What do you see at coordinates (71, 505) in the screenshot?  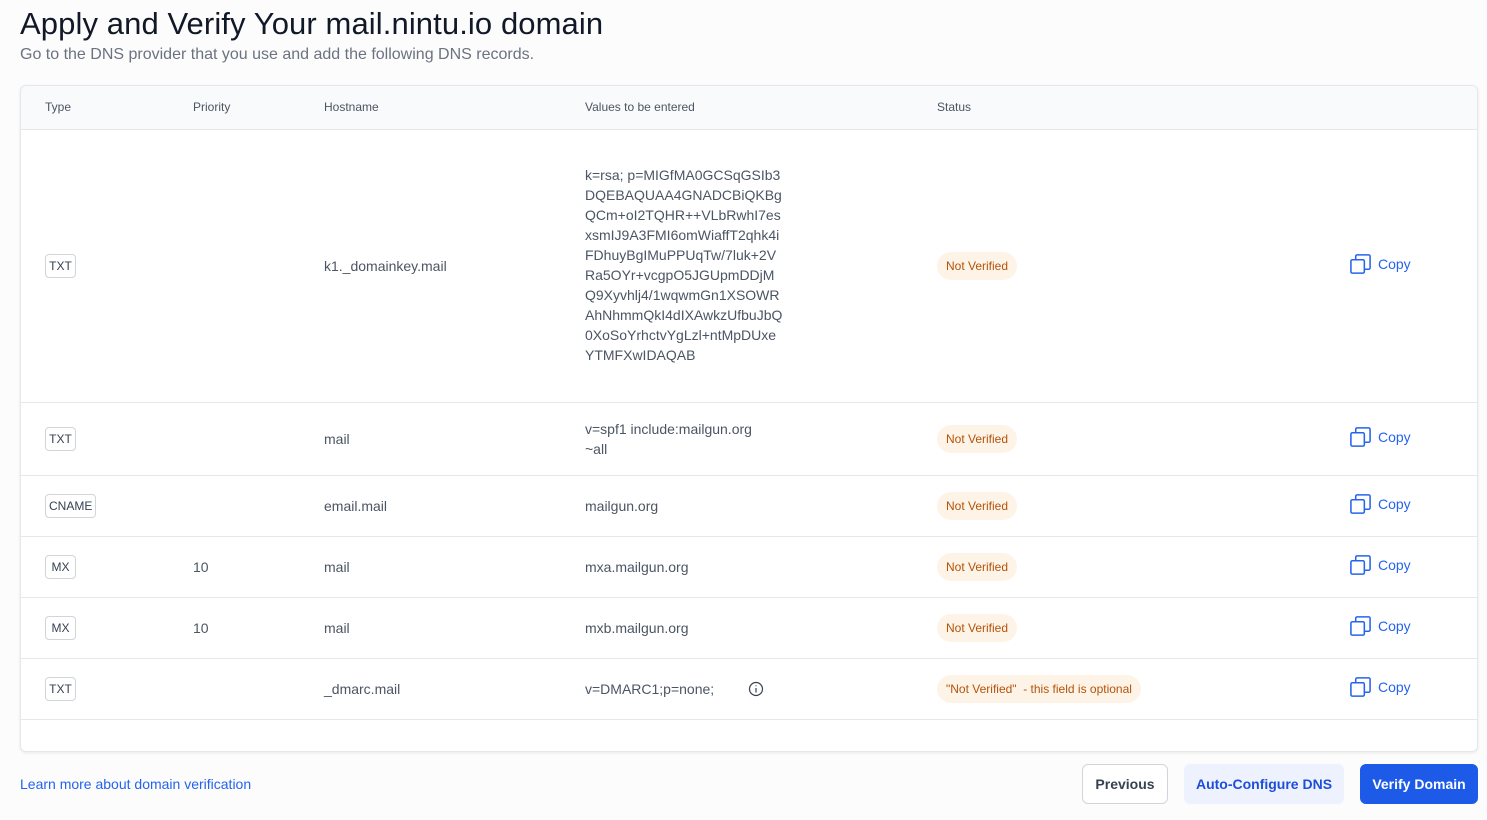 I see `record-type-badge: CNAME` at bounding box center [71, 505].